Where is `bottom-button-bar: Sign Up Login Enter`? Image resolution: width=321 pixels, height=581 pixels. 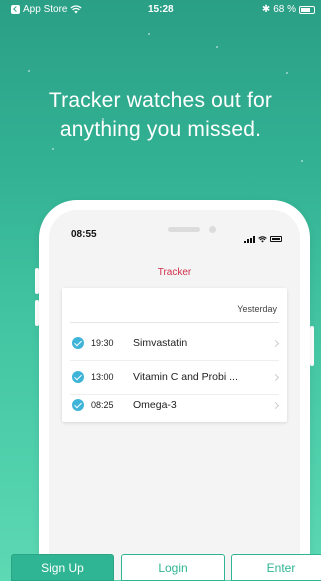 bottom-button-bar: Sign Up Login Enter is located at coordinates (160, 567).